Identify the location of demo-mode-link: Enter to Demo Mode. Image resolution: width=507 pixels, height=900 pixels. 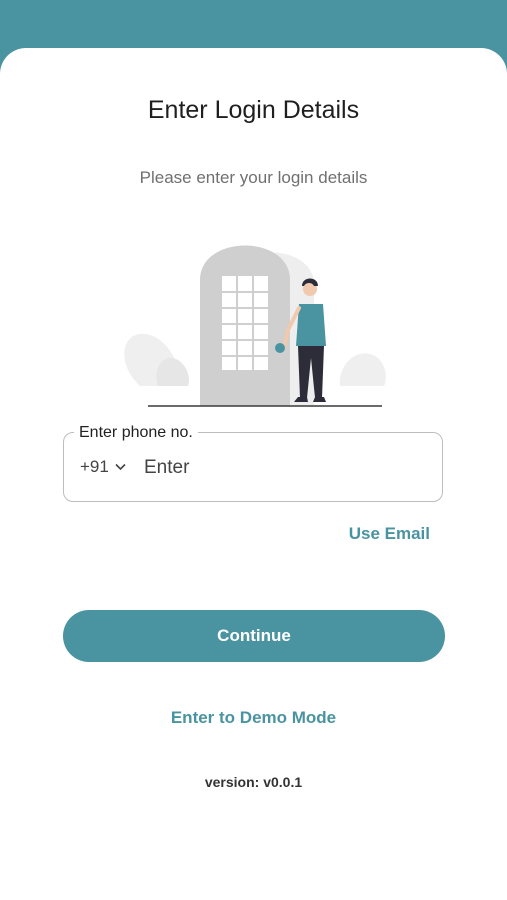
(253, 718).